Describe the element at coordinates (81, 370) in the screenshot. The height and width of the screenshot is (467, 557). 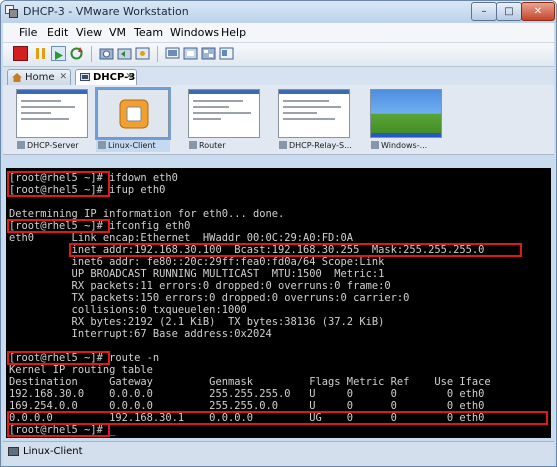
I see `console-line: Kernel IP routing table` at that location.